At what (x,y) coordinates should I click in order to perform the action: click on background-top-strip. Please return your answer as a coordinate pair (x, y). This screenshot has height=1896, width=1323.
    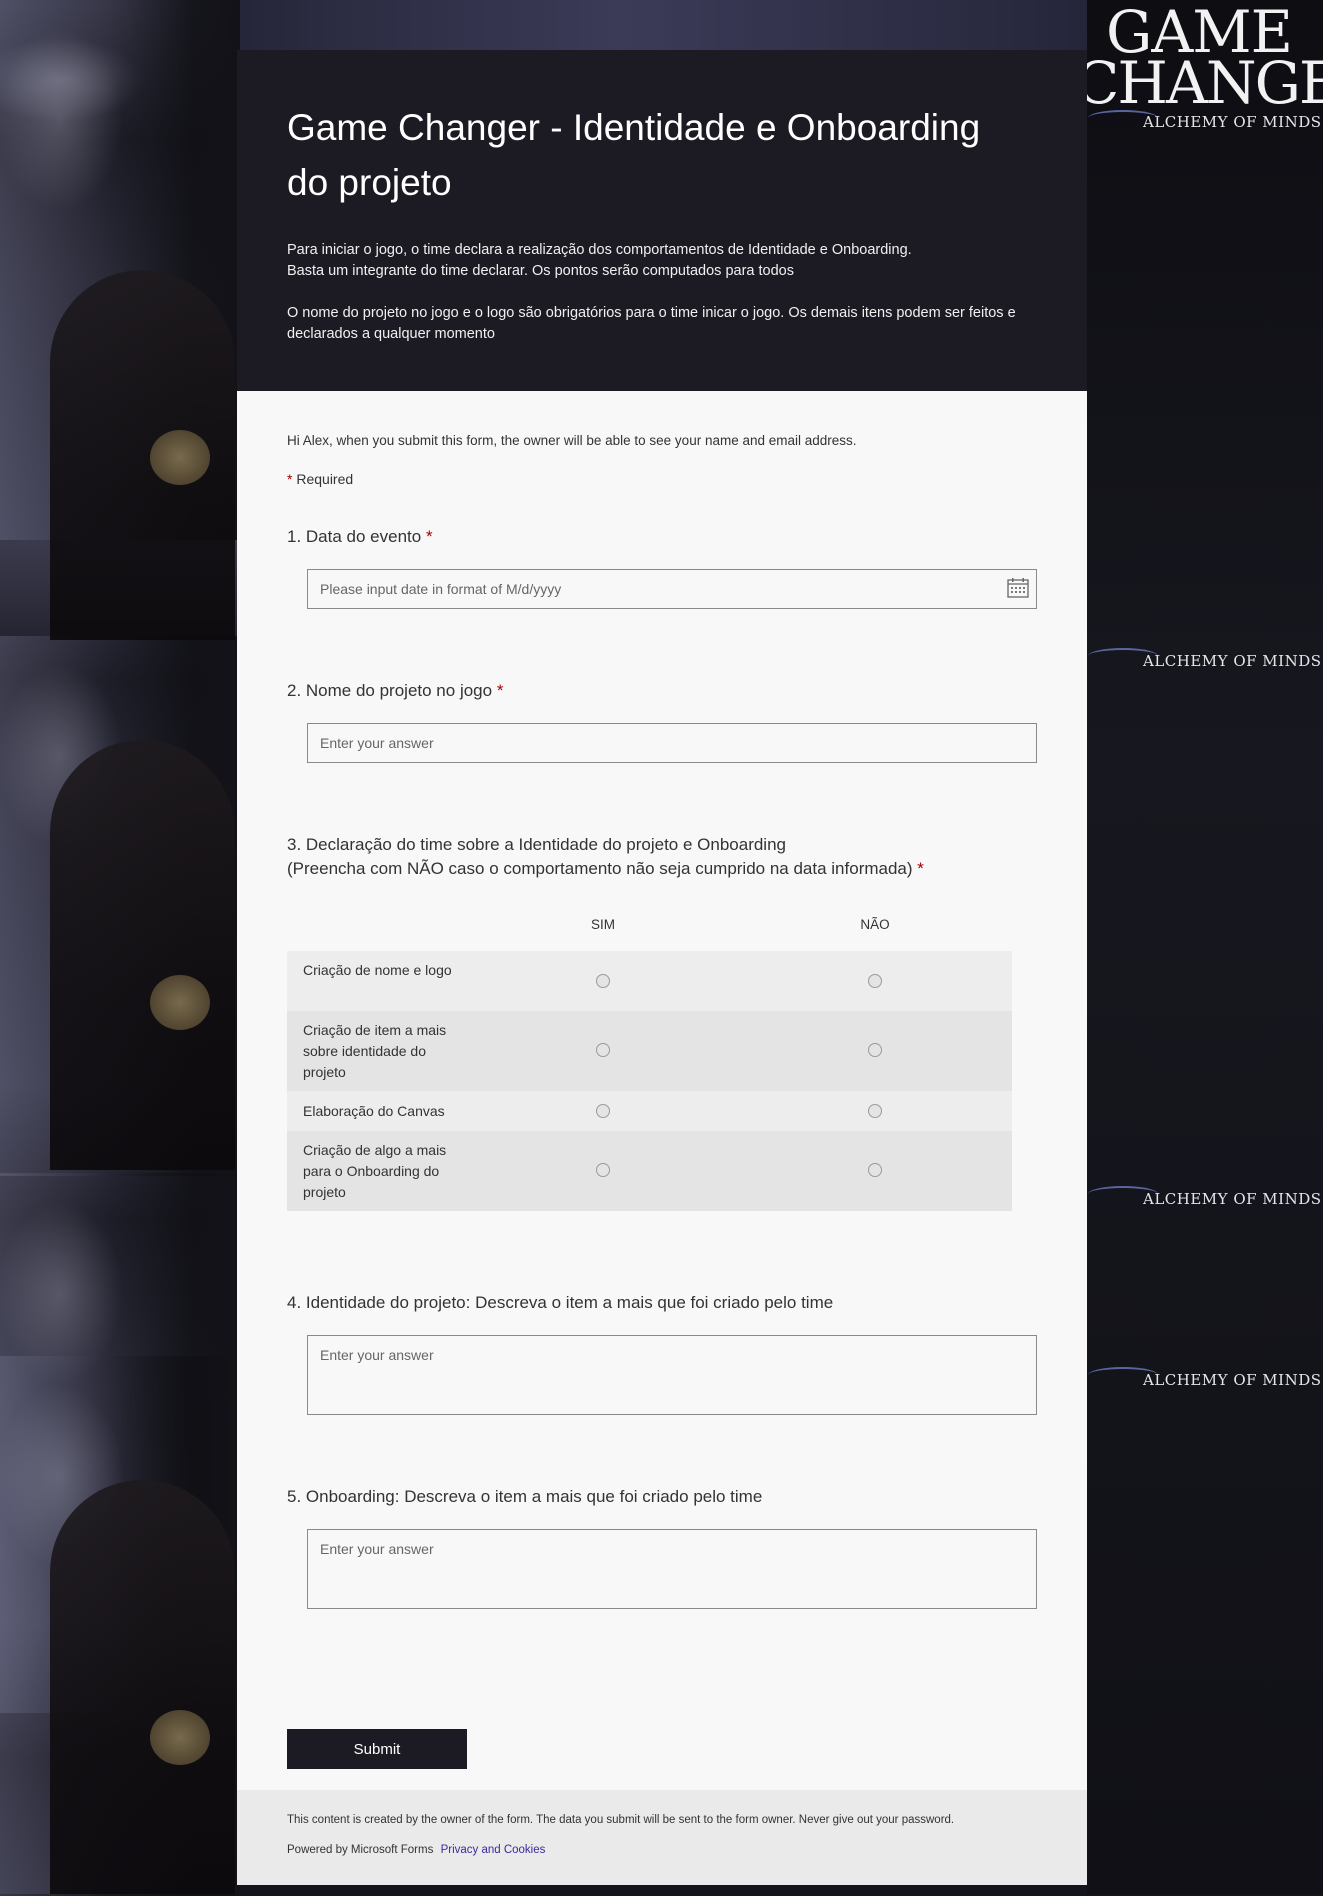
    Looking at the image, I should click on (665, 25).